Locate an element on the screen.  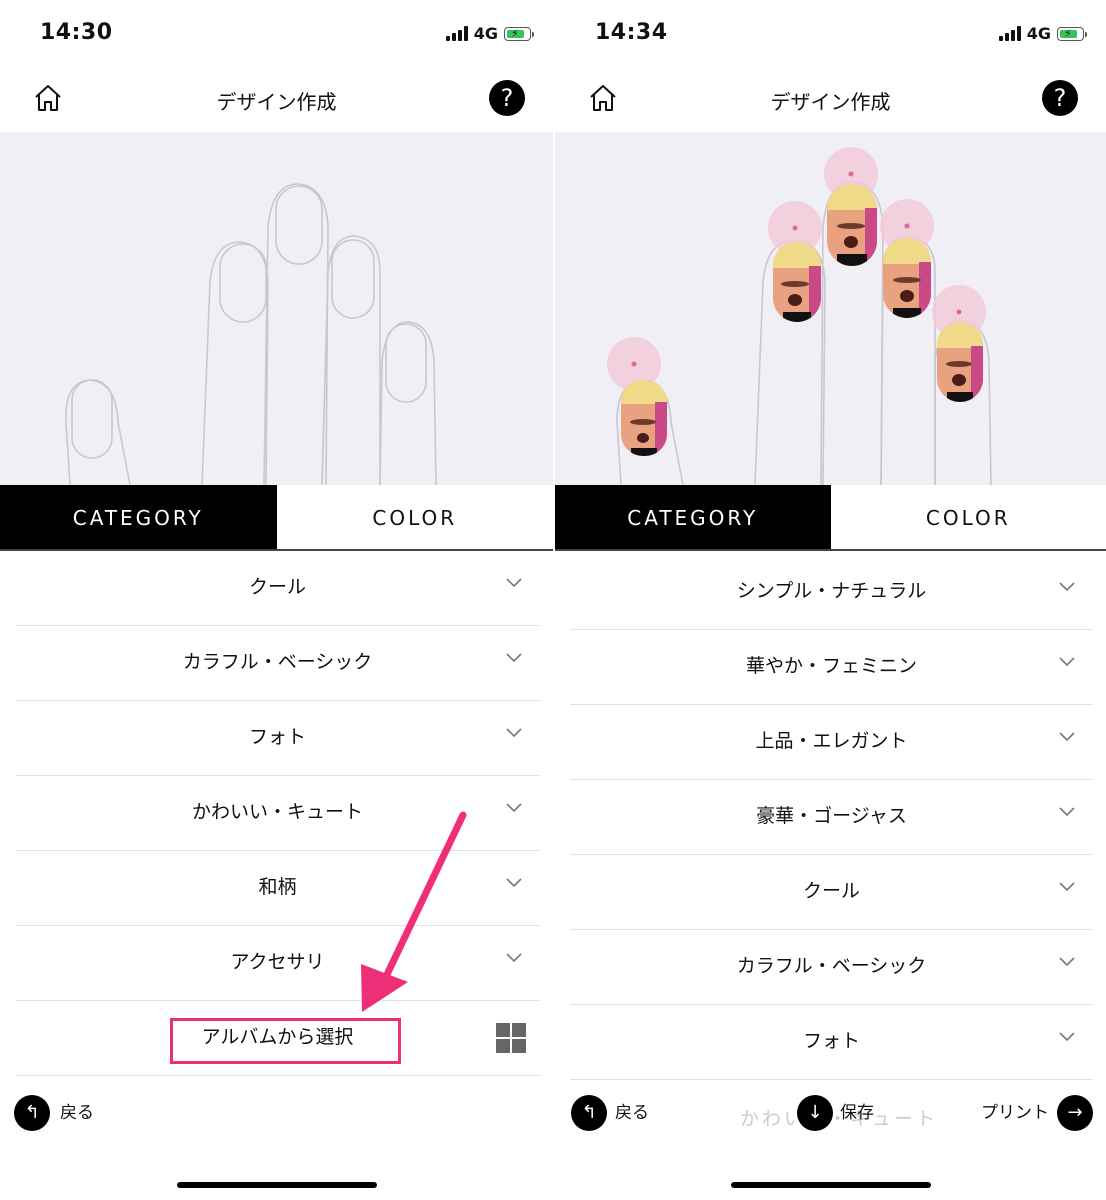
faded-category-label: かわいい・キュート is located at coordinates (839, 1119).